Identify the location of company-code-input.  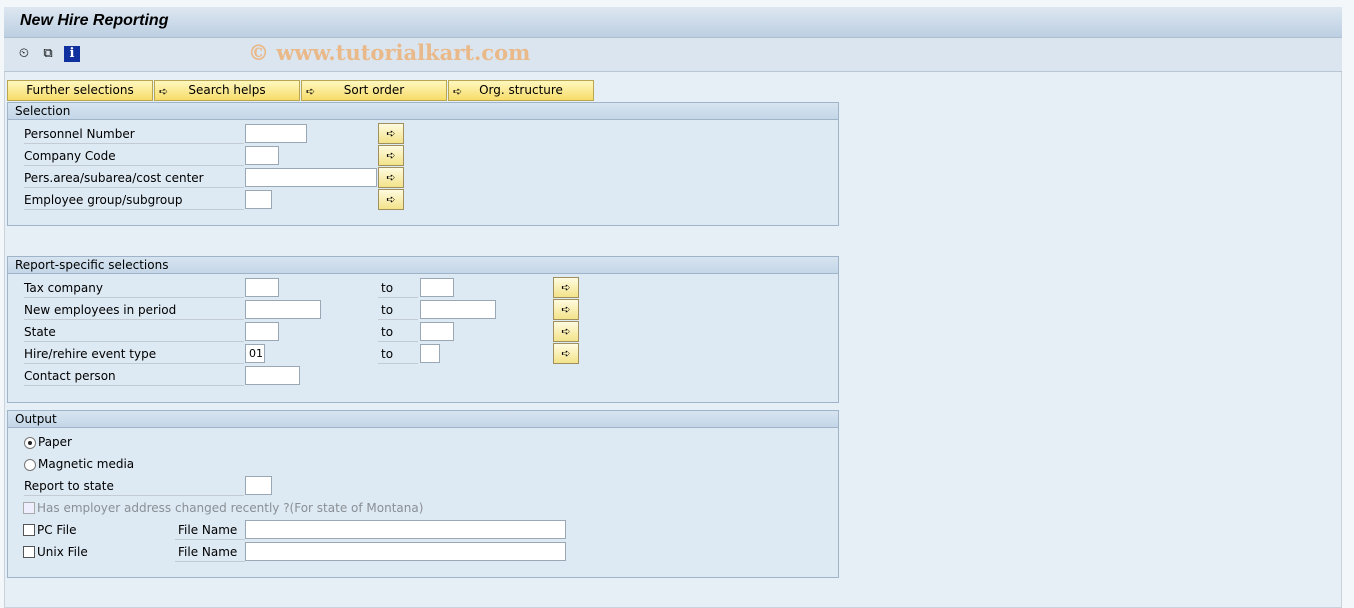
(262, 155).